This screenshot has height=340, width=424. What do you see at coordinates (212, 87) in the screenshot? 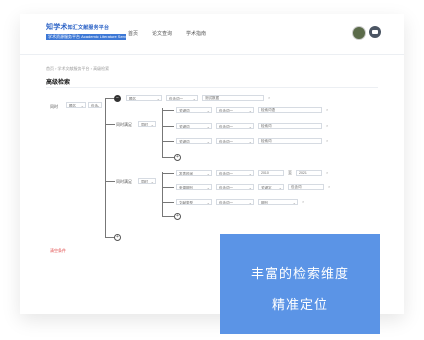
I see `divider` at bounding box center [212, 87].